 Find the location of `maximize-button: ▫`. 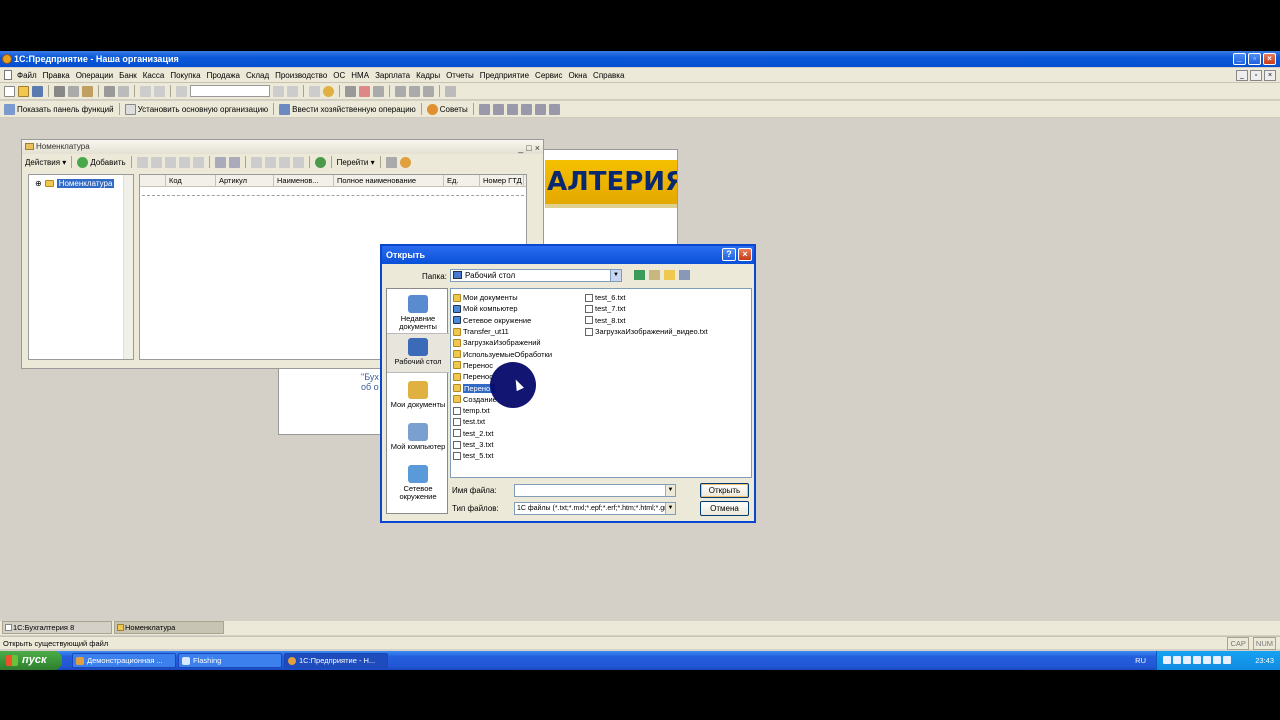

maximize-button: ▫ is located at coordinates (1254, 59).